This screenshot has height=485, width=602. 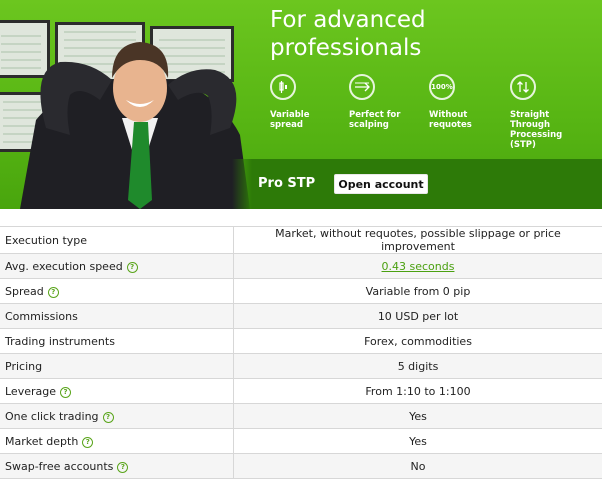 I want to click on row-label: Leverage?, so click(x=117, y=391).